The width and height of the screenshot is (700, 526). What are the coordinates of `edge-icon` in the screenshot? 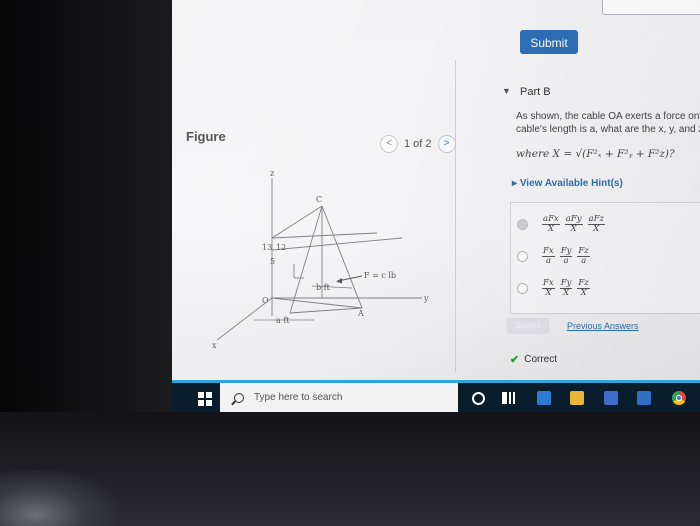 It's located at (544, 398).